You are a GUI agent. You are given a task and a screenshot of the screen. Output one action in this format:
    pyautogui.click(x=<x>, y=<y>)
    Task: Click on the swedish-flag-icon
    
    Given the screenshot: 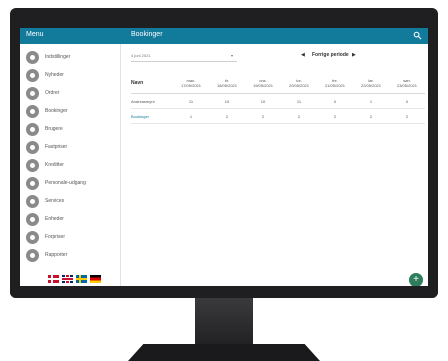 What is the action you would take?
    pyautogui.click(x=81, y=279)
    